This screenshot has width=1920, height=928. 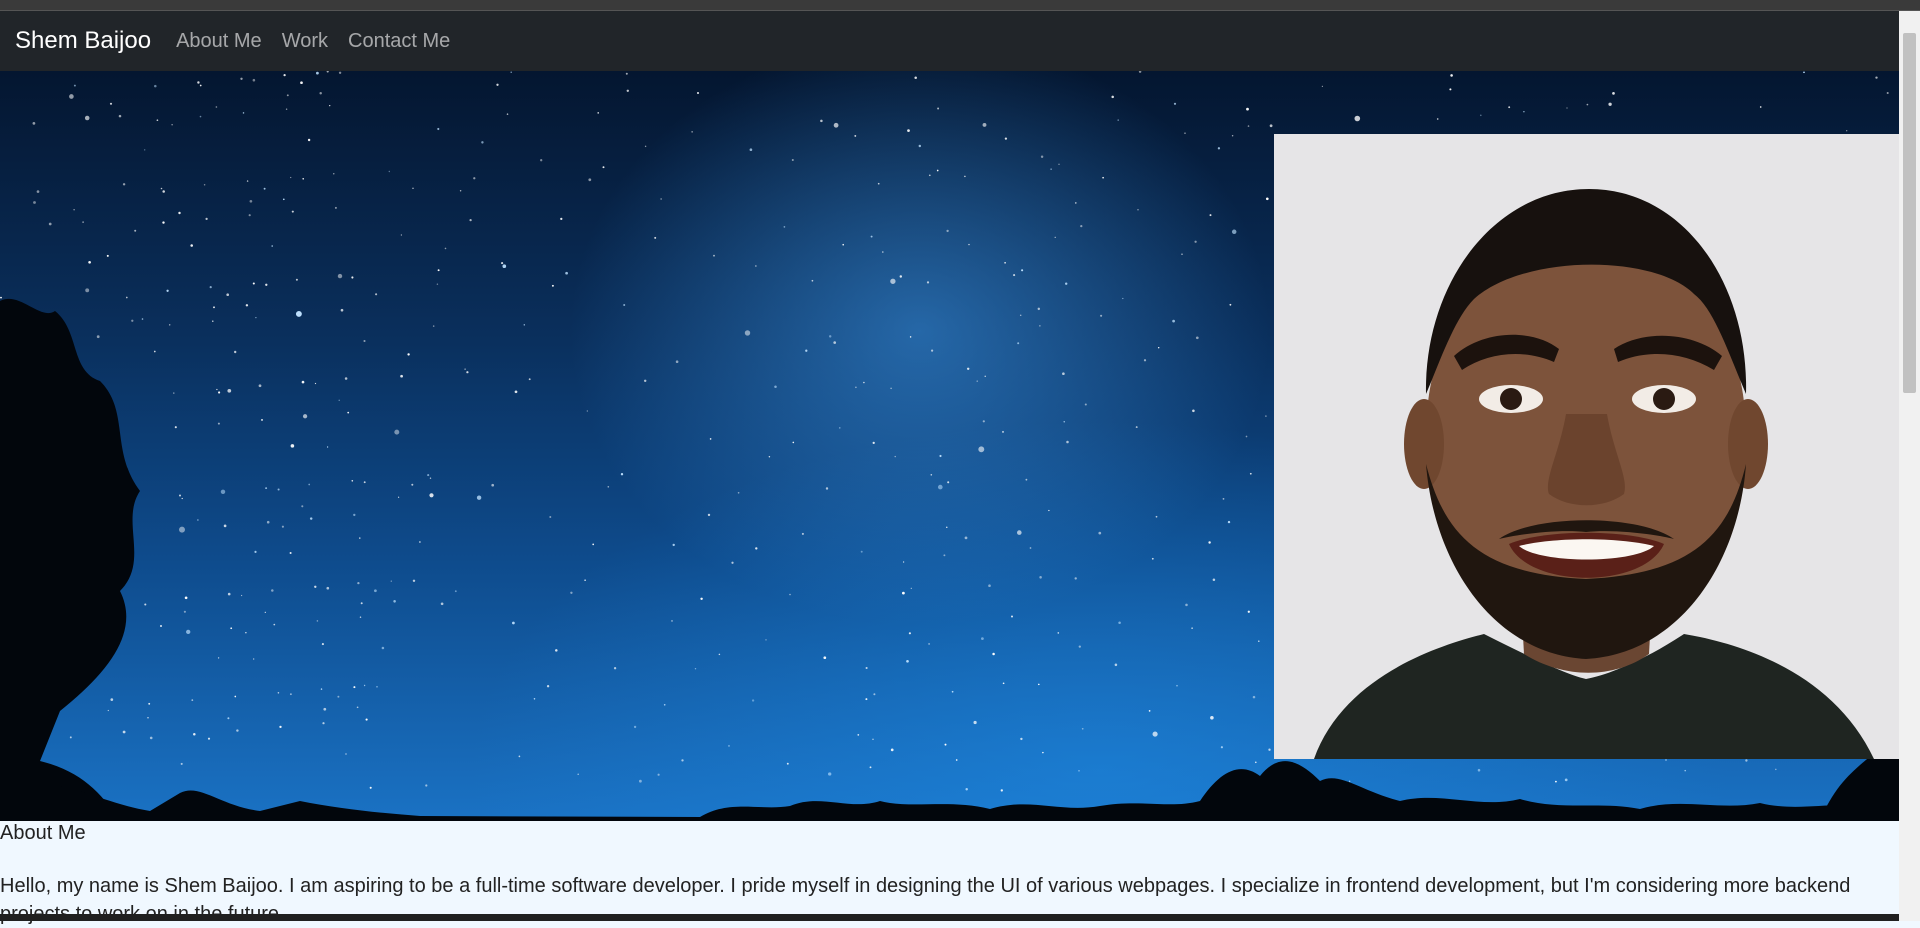 What do you see at coordinates (83, 41) in the screenshot?
I see `brand-link: Shem Baijoo` at bounding box center [83, 41].